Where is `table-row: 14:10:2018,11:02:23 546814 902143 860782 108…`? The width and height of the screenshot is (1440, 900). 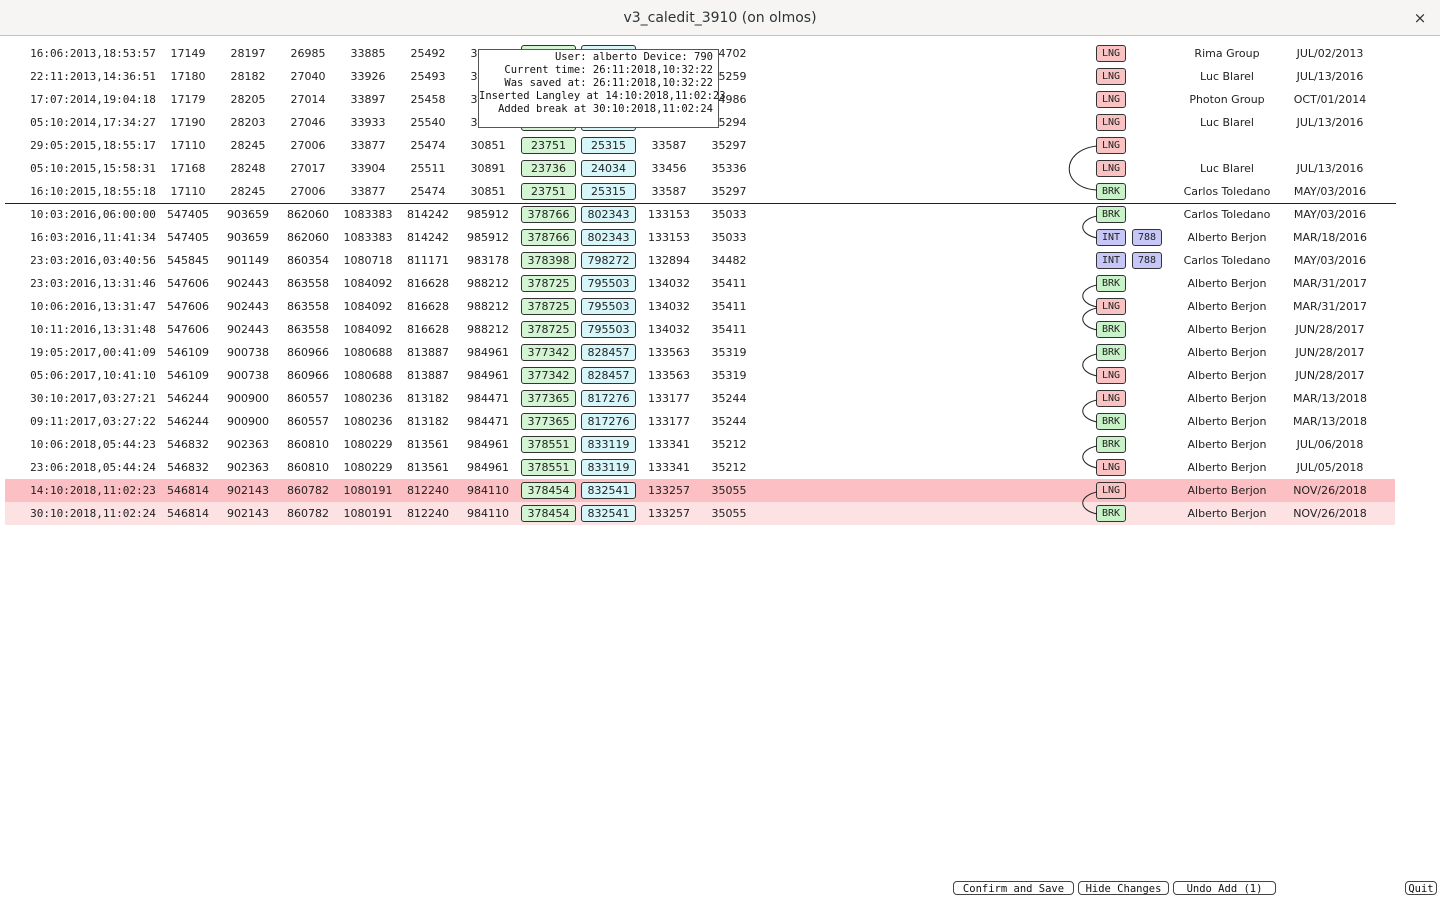 table-row: 14:10:2018,11:02:23 546814 902143 860782 108… is located at coordinates (700, 490).